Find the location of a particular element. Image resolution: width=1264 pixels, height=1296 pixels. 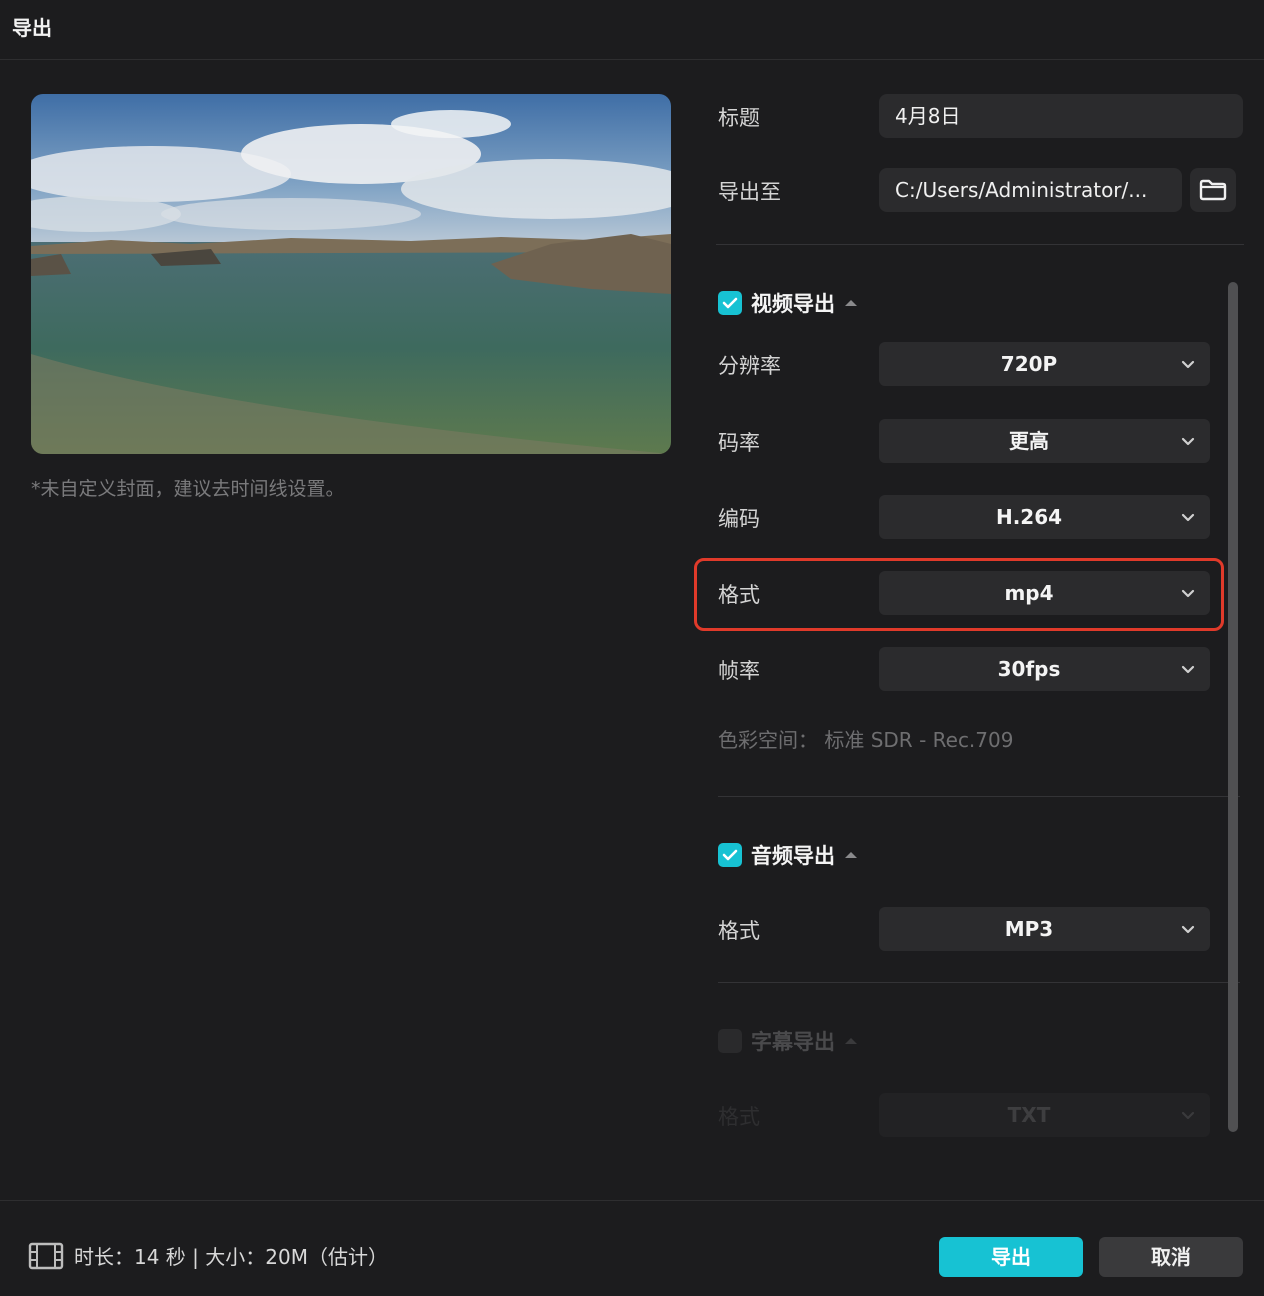

browse-folder-button is located at coordinates (1213, 190).